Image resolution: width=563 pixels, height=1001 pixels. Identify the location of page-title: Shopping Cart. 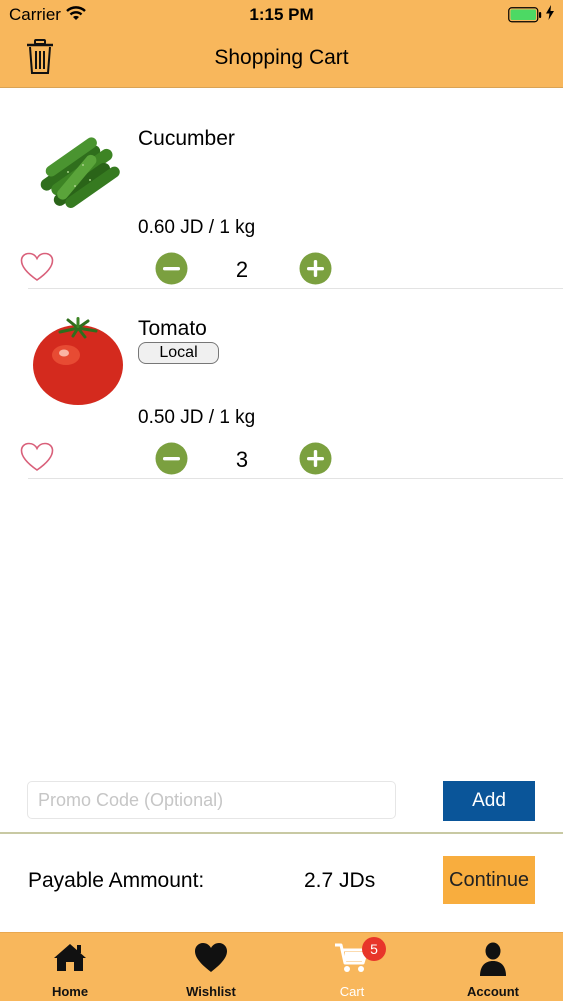
(281, 57).